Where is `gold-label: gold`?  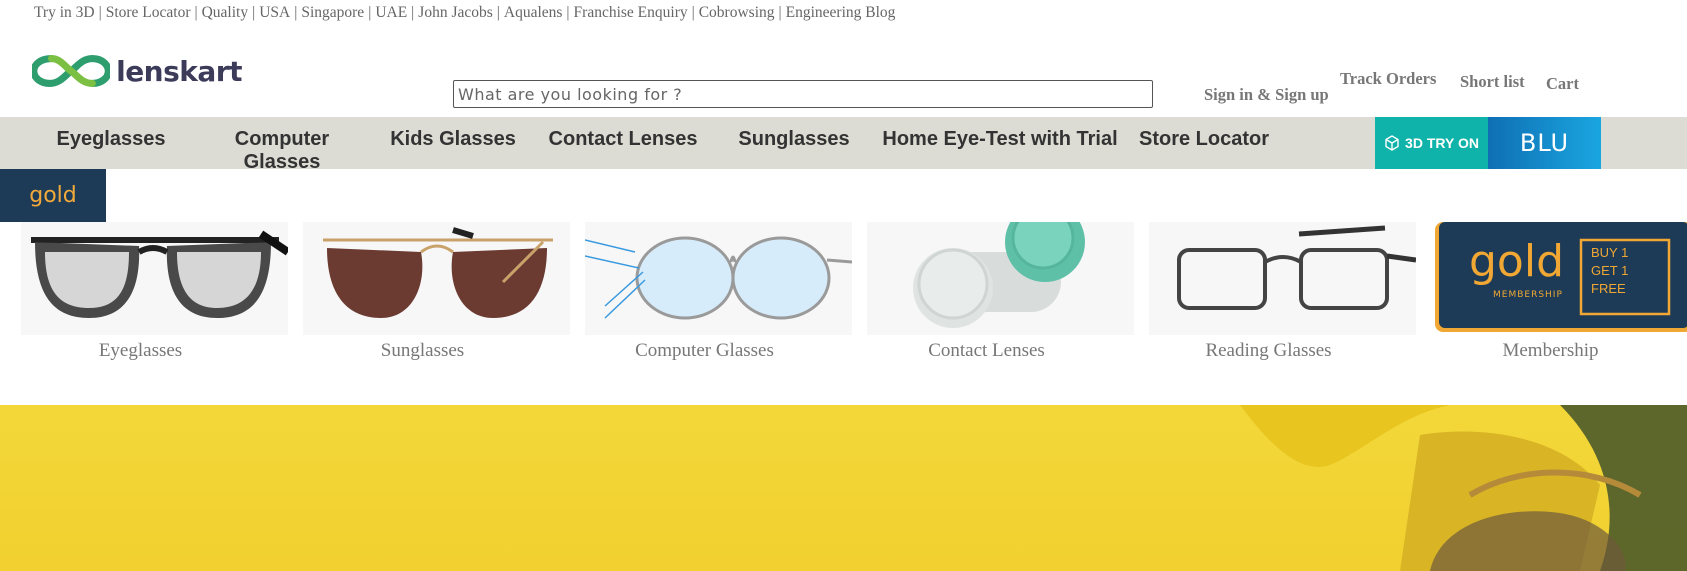
gold-label: gold is located at coordinates (53, 195).